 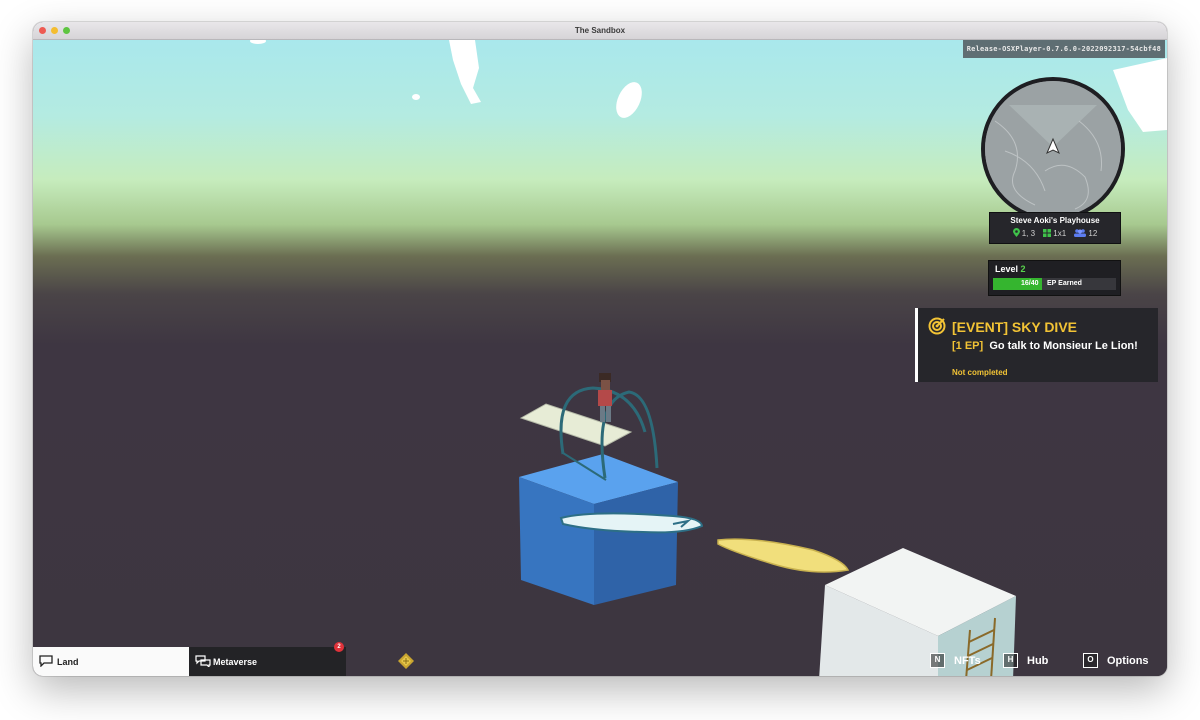 What do you see at coordinates (66, 30) in the screenshot?
I see `maximize-window-button` at bounding box center [66, 30].